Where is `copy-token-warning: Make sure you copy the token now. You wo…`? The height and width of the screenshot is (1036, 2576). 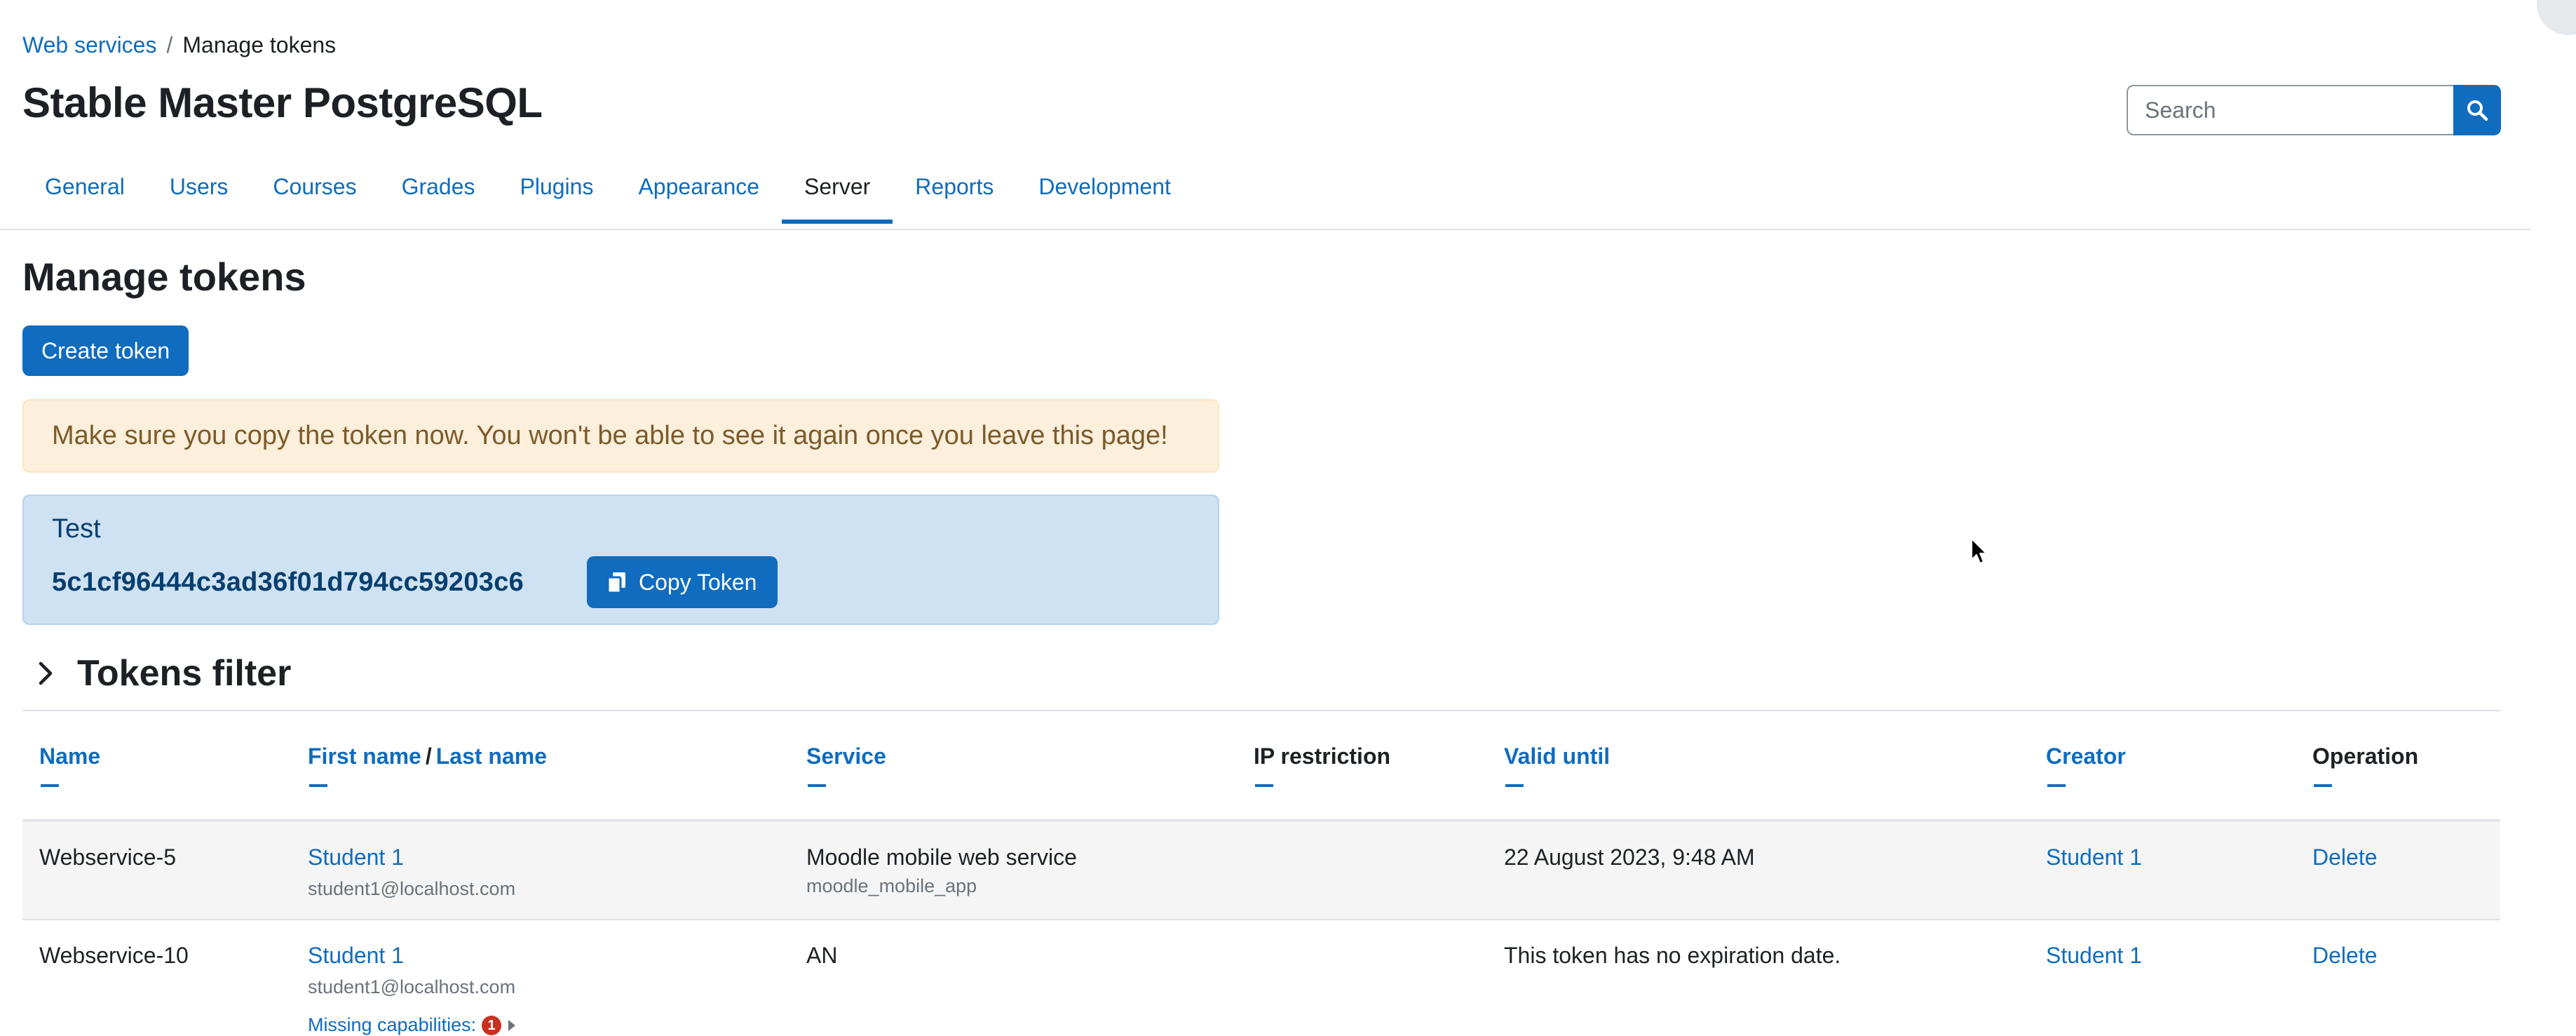
copy-token-warning: Make sure you copy the token now. You wo… is located at coordinates (620, 436).